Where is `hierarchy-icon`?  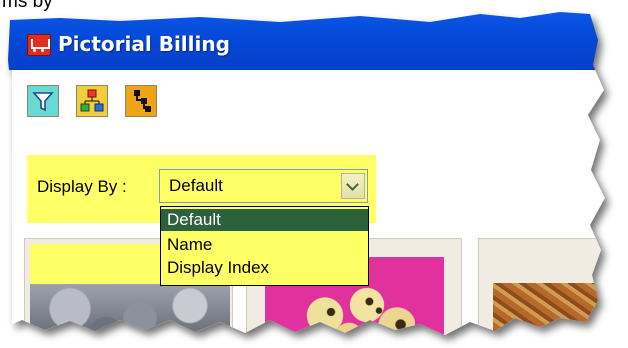 hierarchy-icon is located at coordinates (92, 100).